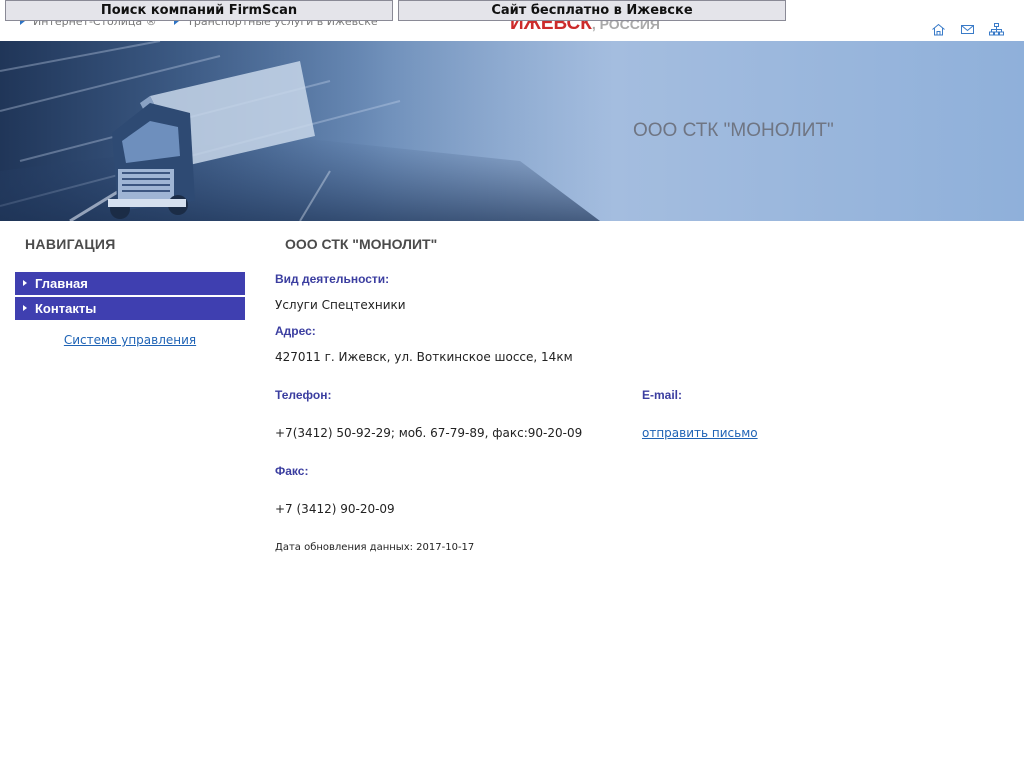 The height and width of the screenshot is (768, 1024). Describe the element at coordinates (66, 308) in the screenshot. I see `sidebar-item-label: Контакты` at that location.